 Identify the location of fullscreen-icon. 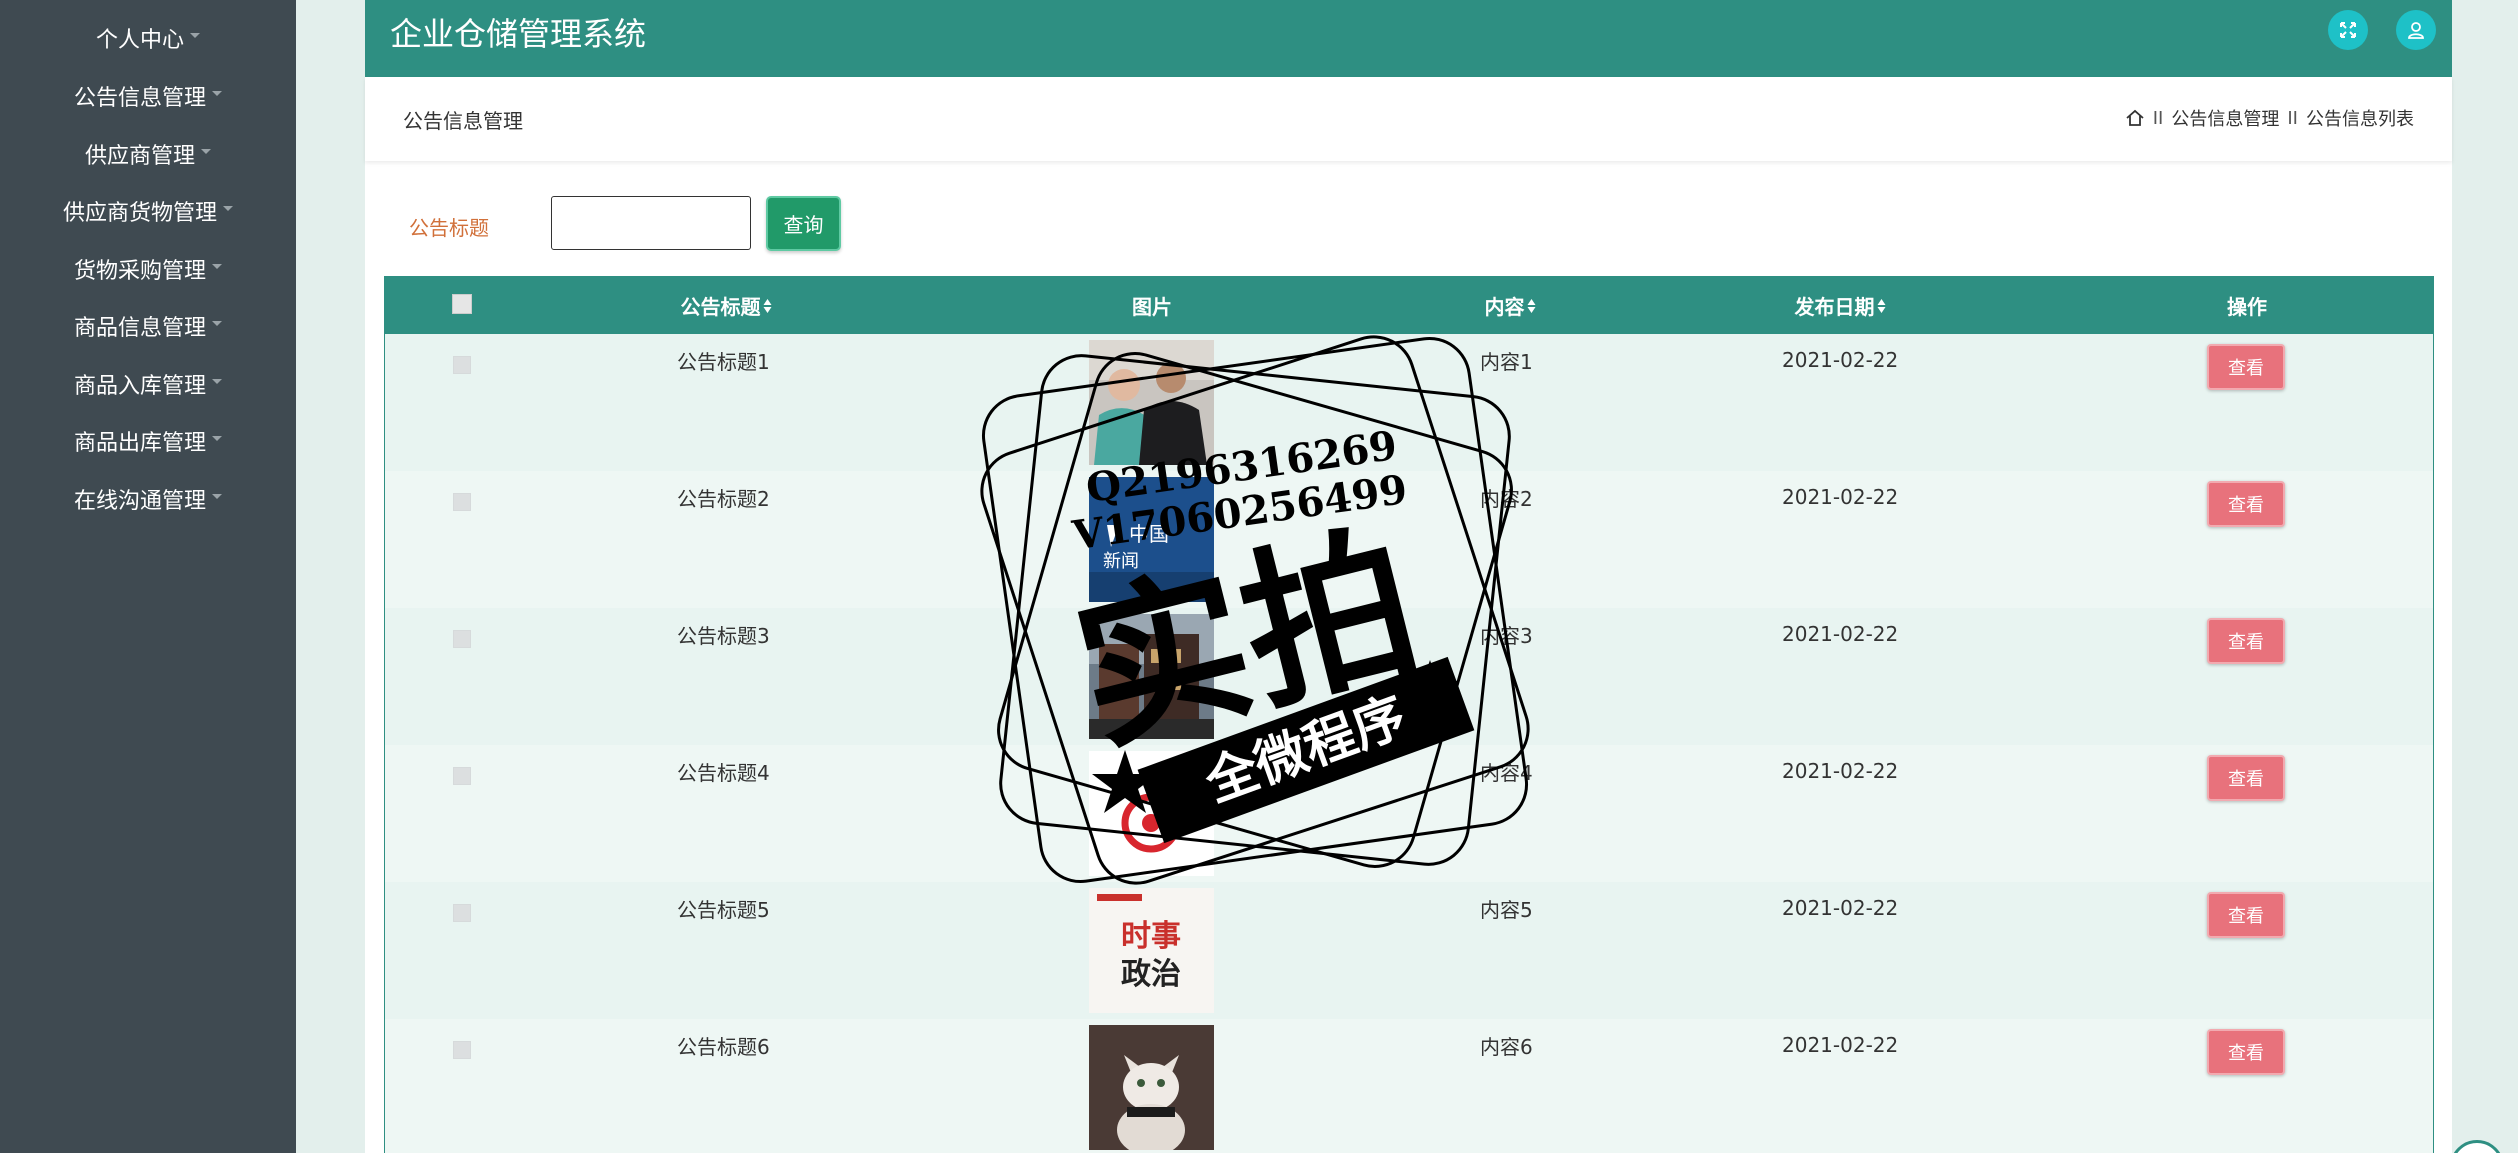
(2348, 30).